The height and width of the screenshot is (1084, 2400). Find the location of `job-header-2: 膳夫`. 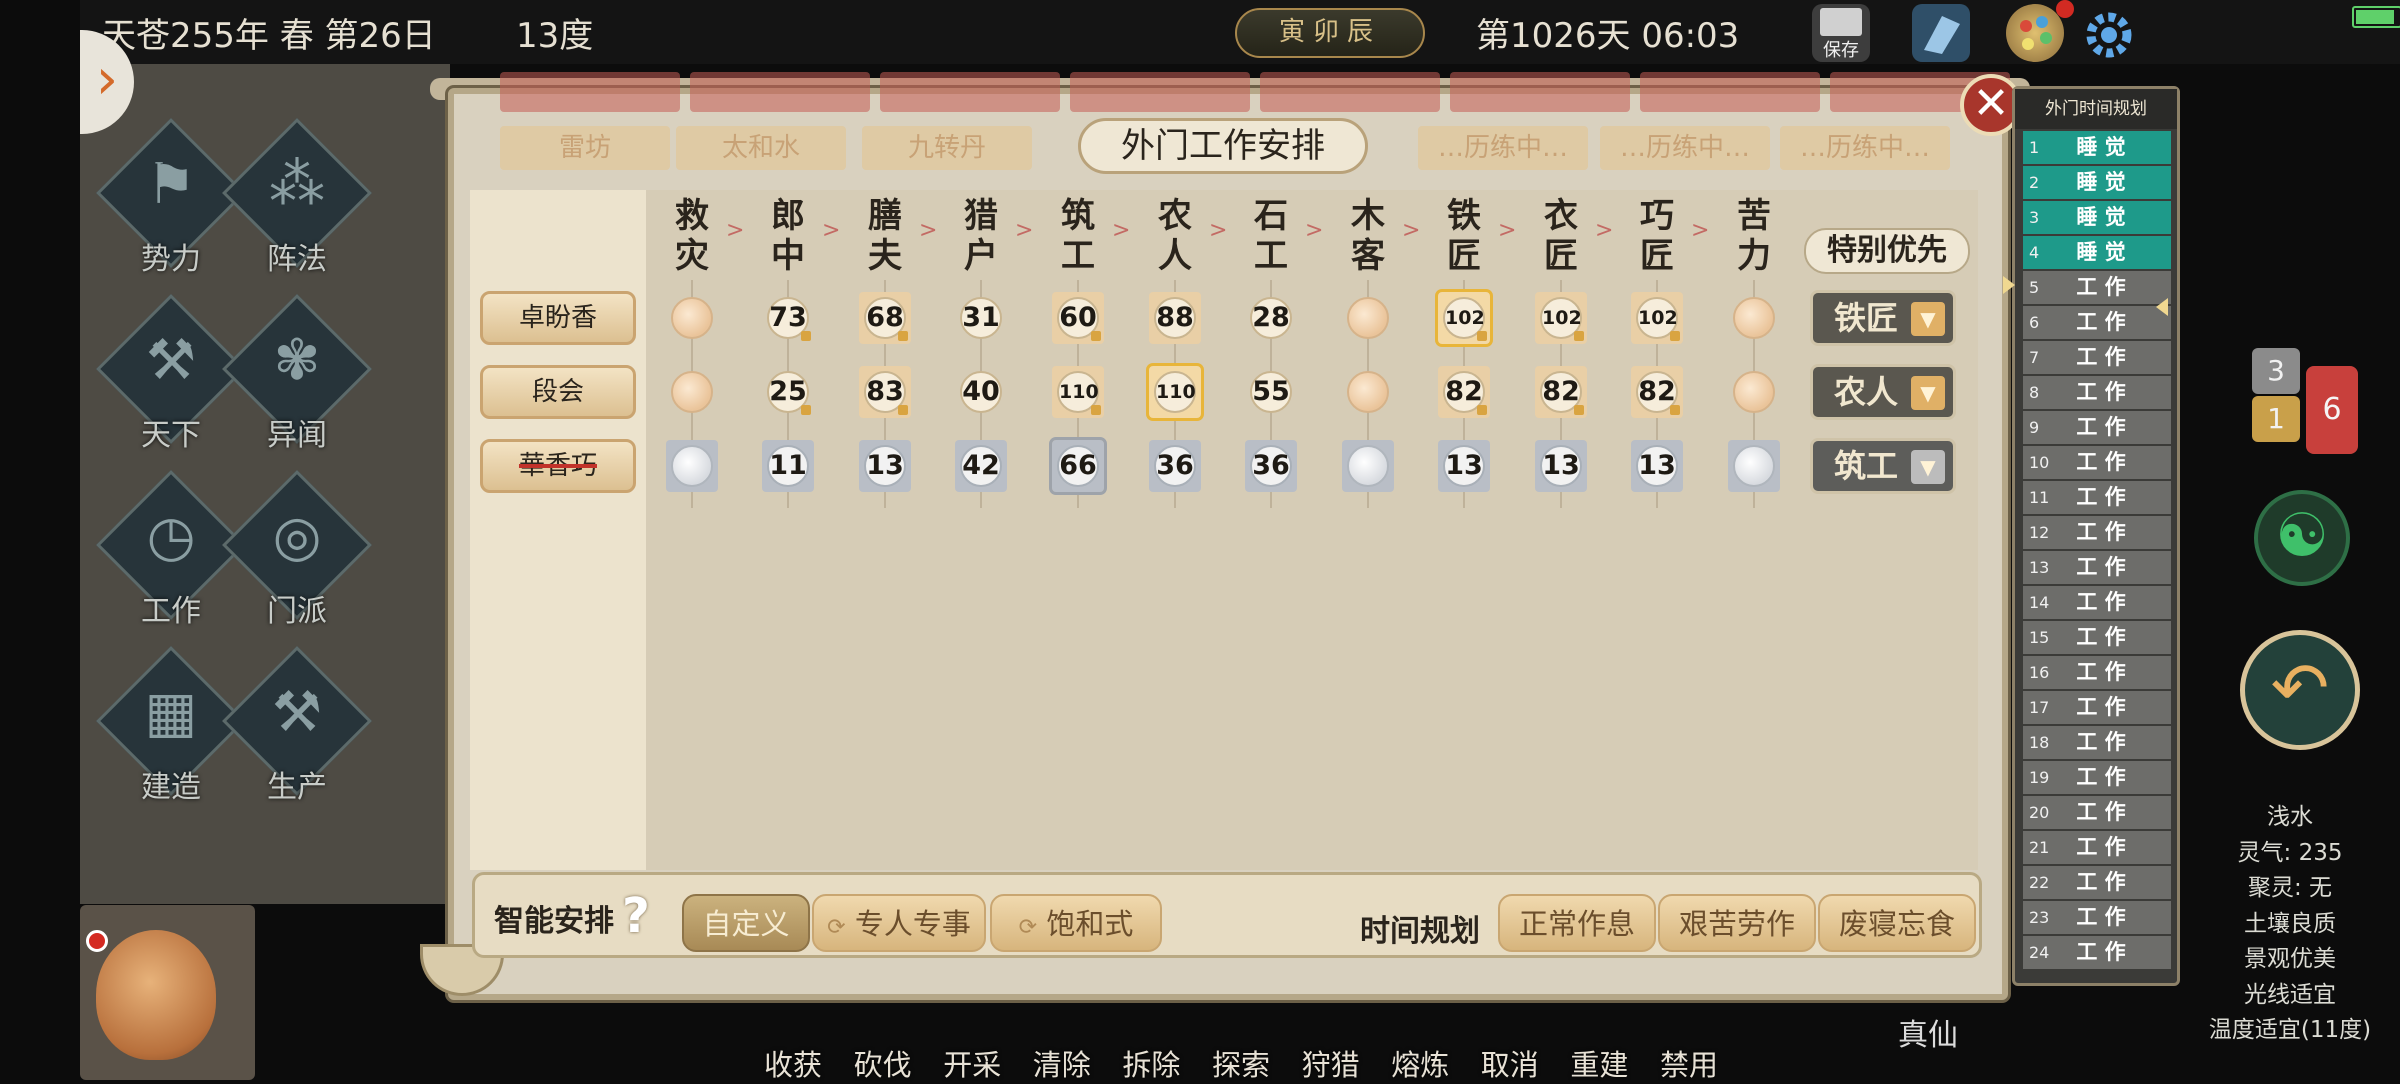

job-header-2: 膳夫 is located at coordinates (885, 236).